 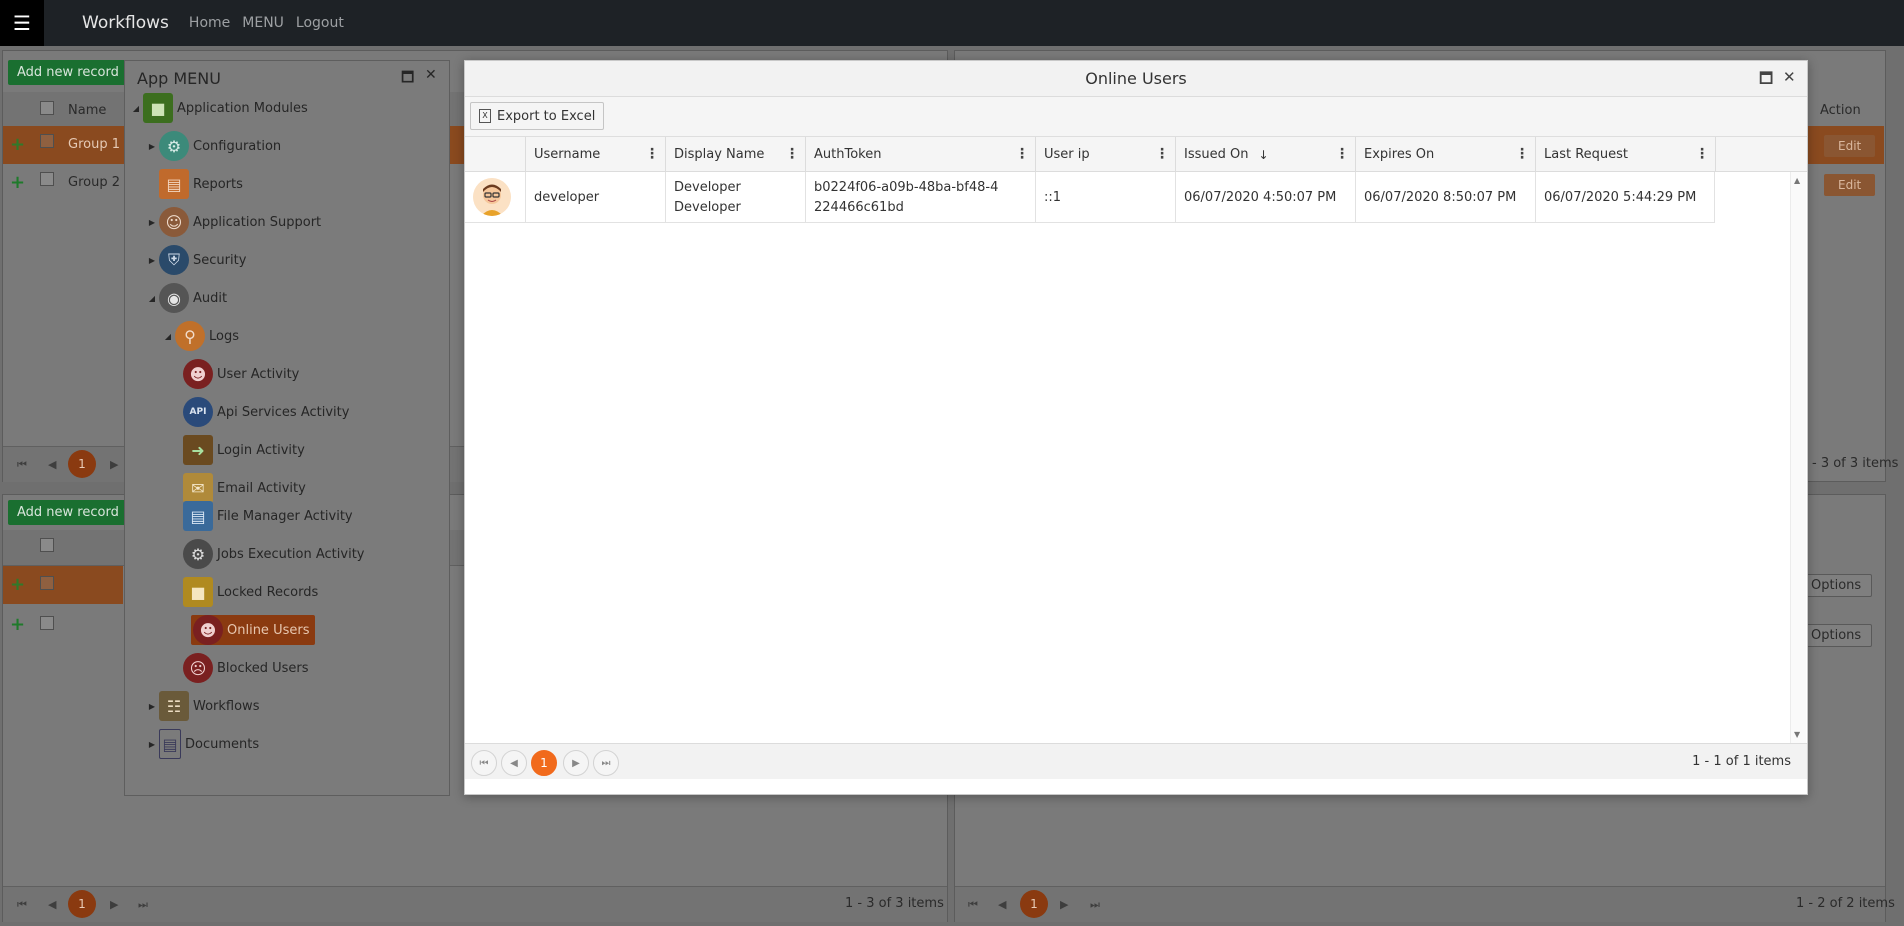 What do you see at coordinates (268, 516) in the screenshot?
I see `tree-item-file-manager-activity: ▤ File Manager Activity` at bounding box center [268, 516].